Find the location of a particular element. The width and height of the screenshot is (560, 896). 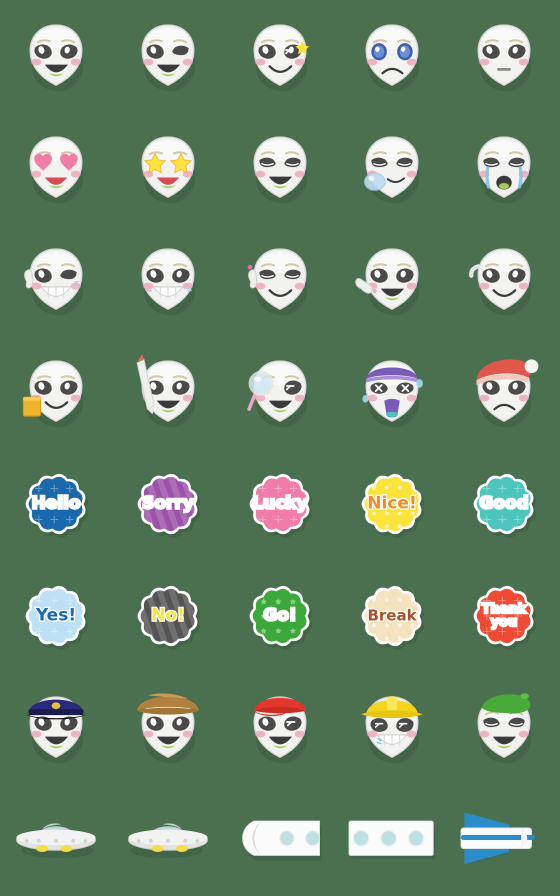

emoji-cell-alien-smiling is located at coordinates (56, 56).